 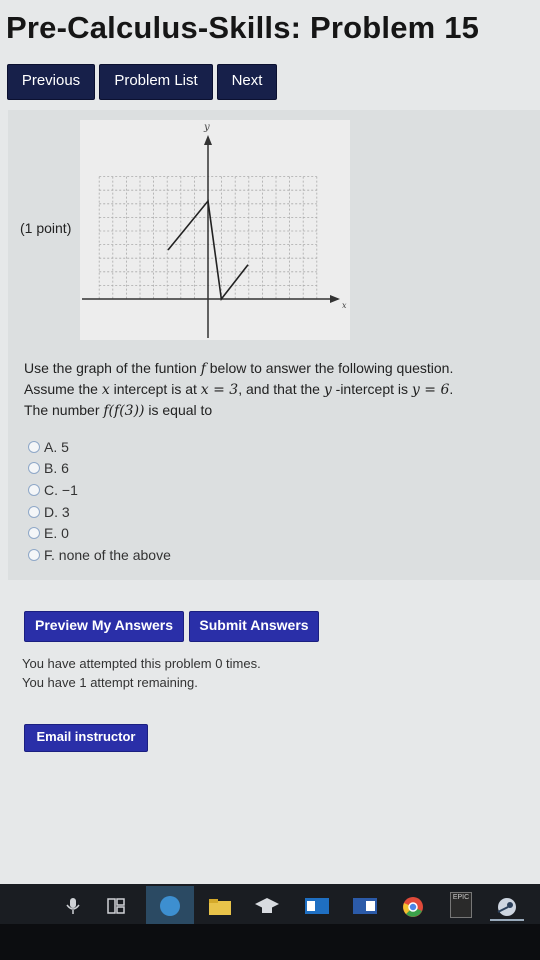 I want to click on choice-d: D. 3, so click(x=99, y=512).